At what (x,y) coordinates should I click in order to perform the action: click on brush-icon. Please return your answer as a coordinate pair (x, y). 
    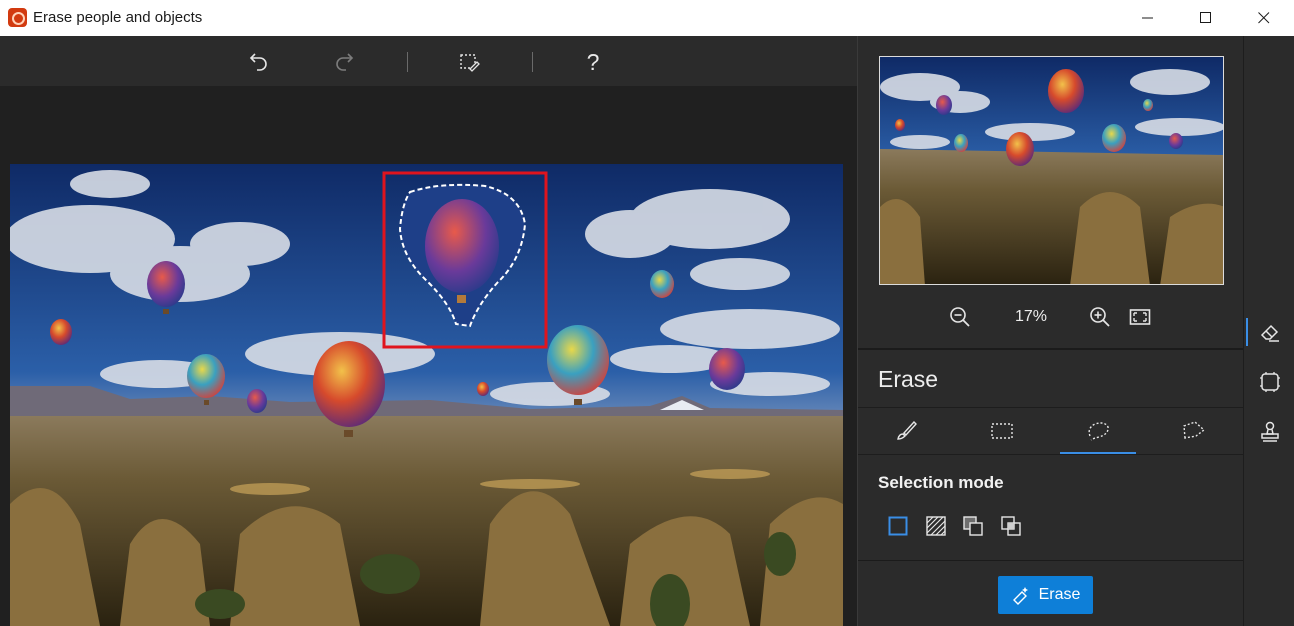
    Looking at the image, I should click on (907, 430).